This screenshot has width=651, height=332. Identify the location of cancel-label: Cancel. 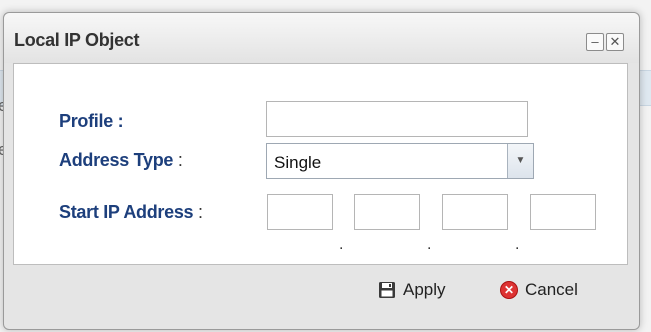
(551, 289).